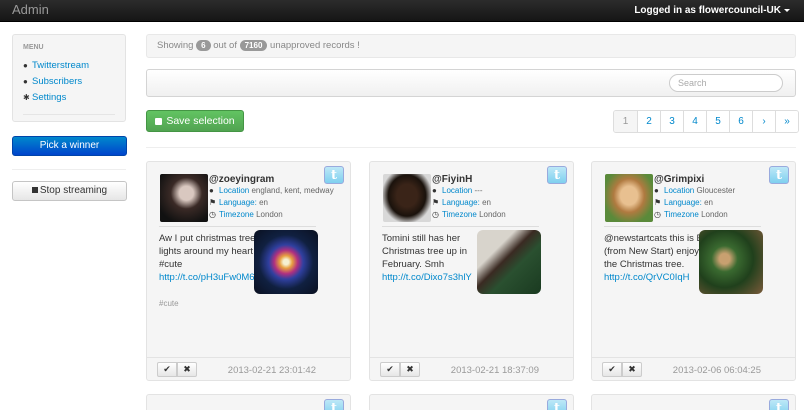 Image resolution: width=804 pixels, height=410 pixels. What do you see at coordinates (34, 190) in the screenshot?
I see `stop-icon` at bounding box center [34, 190].